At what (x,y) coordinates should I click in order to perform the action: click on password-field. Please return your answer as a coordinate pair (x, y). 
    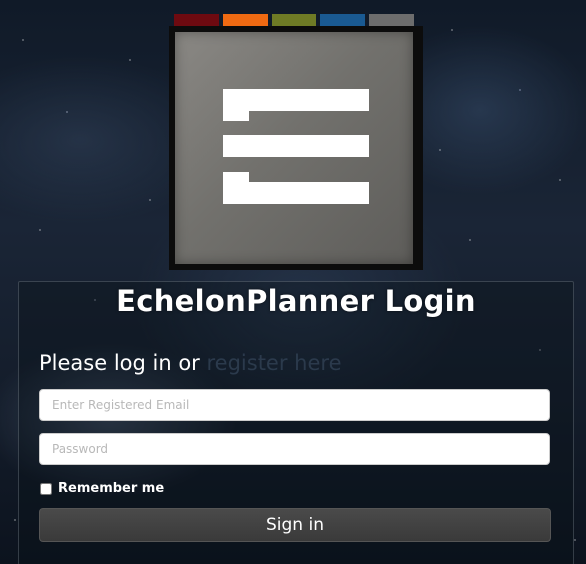
    Looking at the image, I should click on (294, 449).